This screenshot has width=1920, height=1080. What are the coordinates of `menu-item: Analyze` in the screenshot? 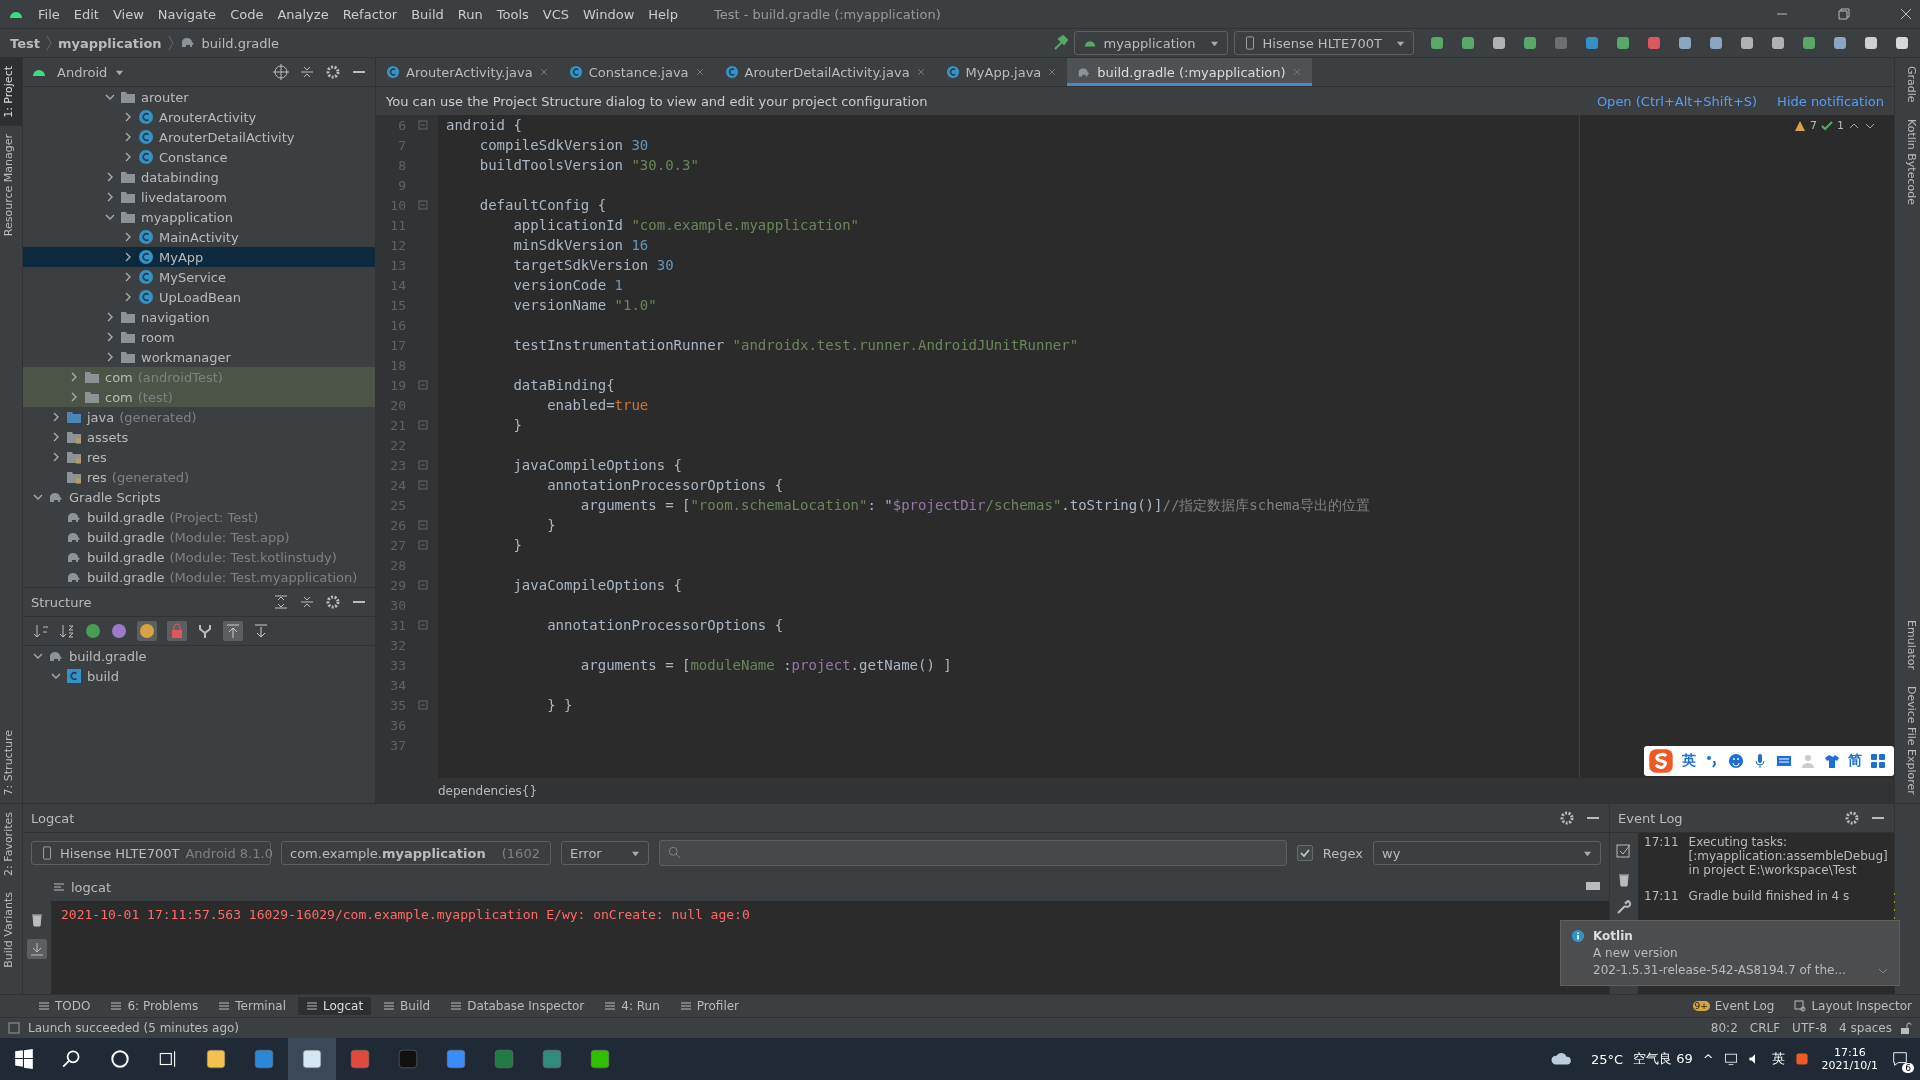 It's located at (303, 14).